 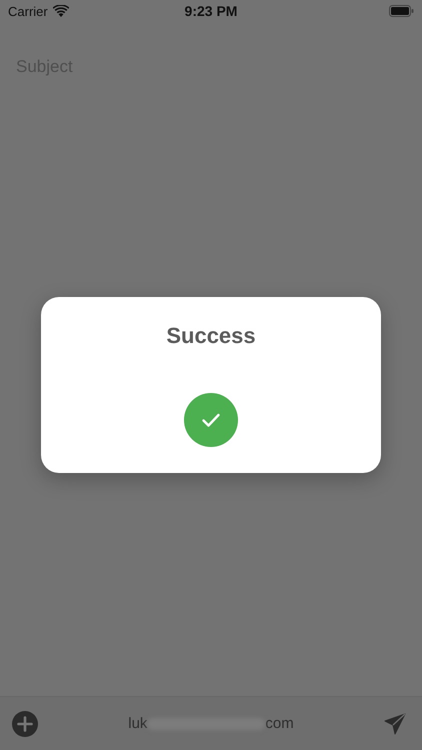 What do you see at coordinates (28, 11) in the screenshot?
I see `carrier-name: Carrier` at bounding box center [28, 11].